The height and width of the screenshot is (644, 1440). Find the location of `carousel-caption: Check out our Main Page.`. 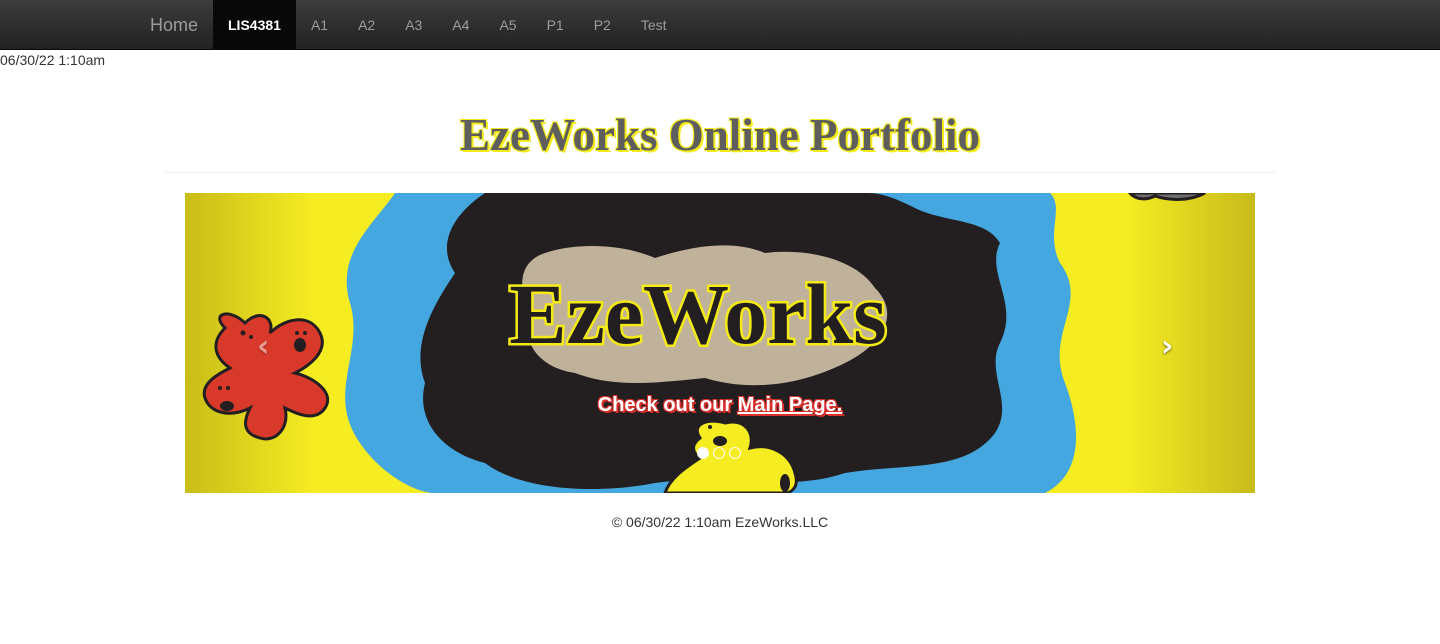

carousel-caption: Check out our Main Page. is located at coordinates (720, 405).